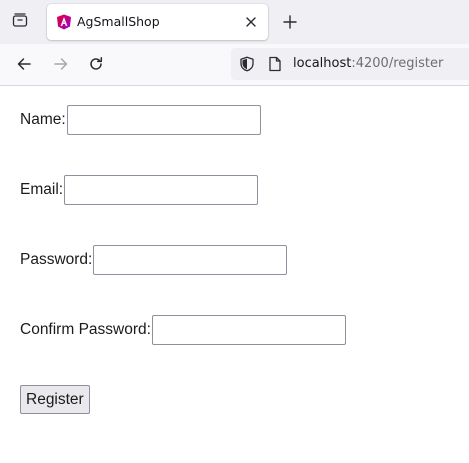 Image resolution: width=469 pixels, height=463 pixels. I want to click on arrow-right-icon, so click(61, 64).